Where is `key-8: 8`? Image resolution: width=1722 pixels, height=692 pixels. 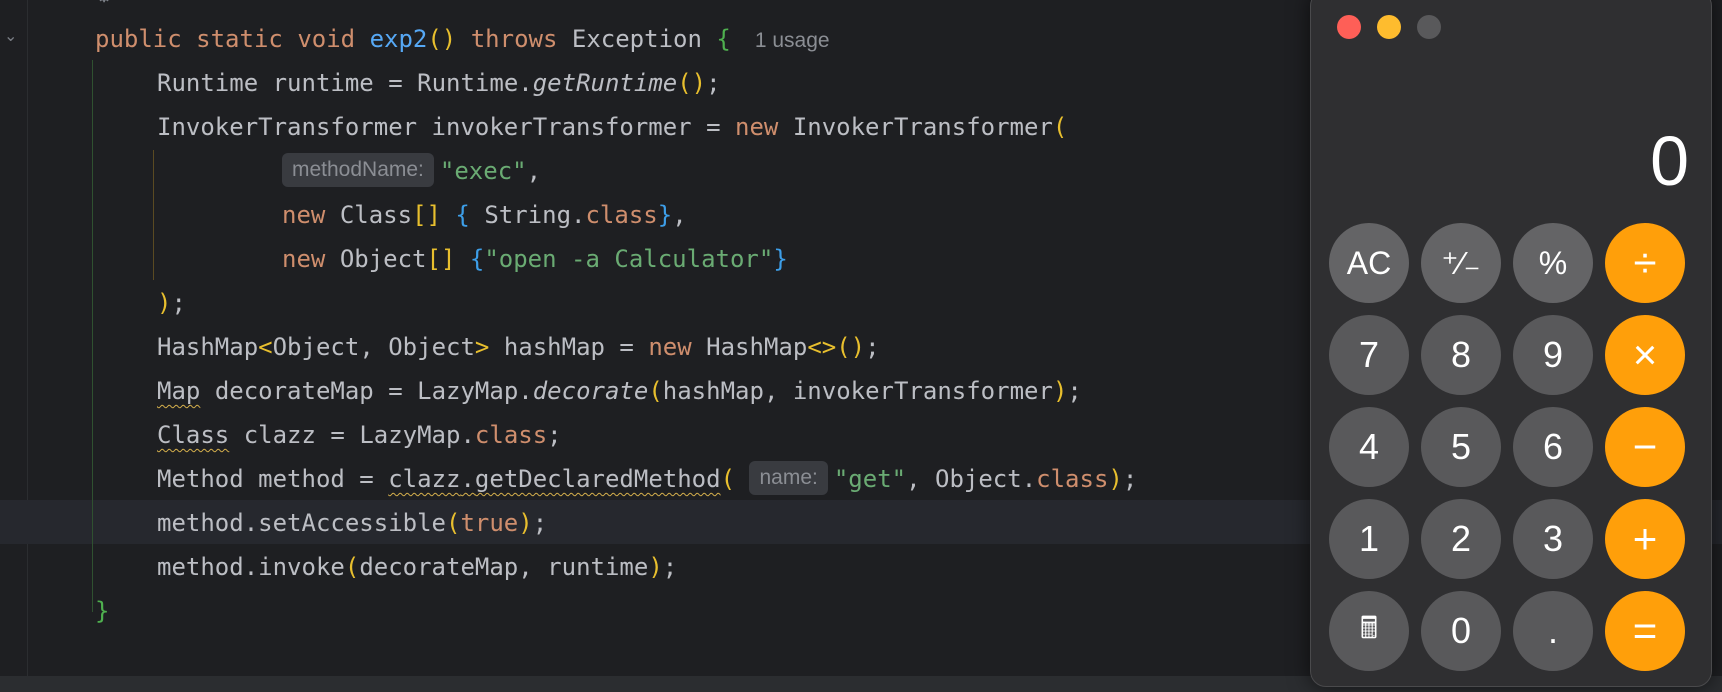
key-8: 8 is located at coordinates (1461, 355).